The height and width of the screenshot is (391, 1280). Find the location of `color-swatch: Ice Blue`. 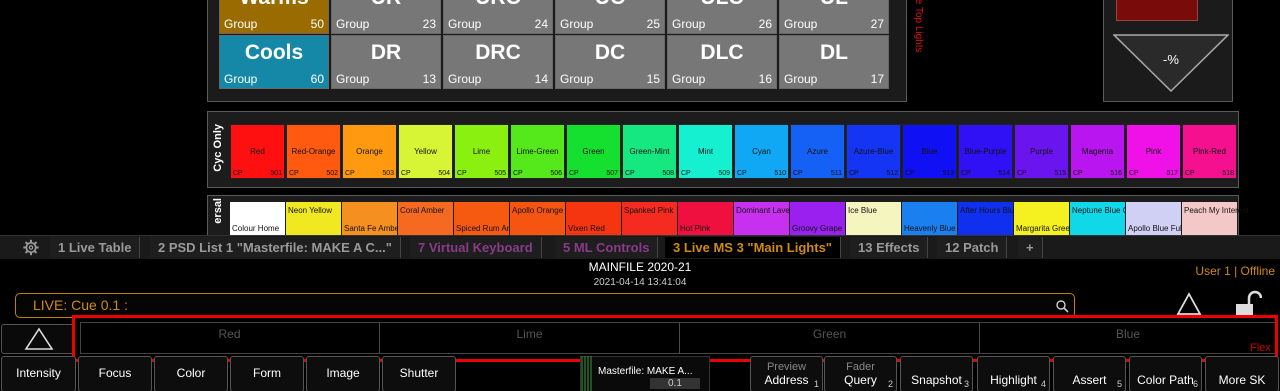

color-swatch: Ice Blue is located at coordinates (873, 220).